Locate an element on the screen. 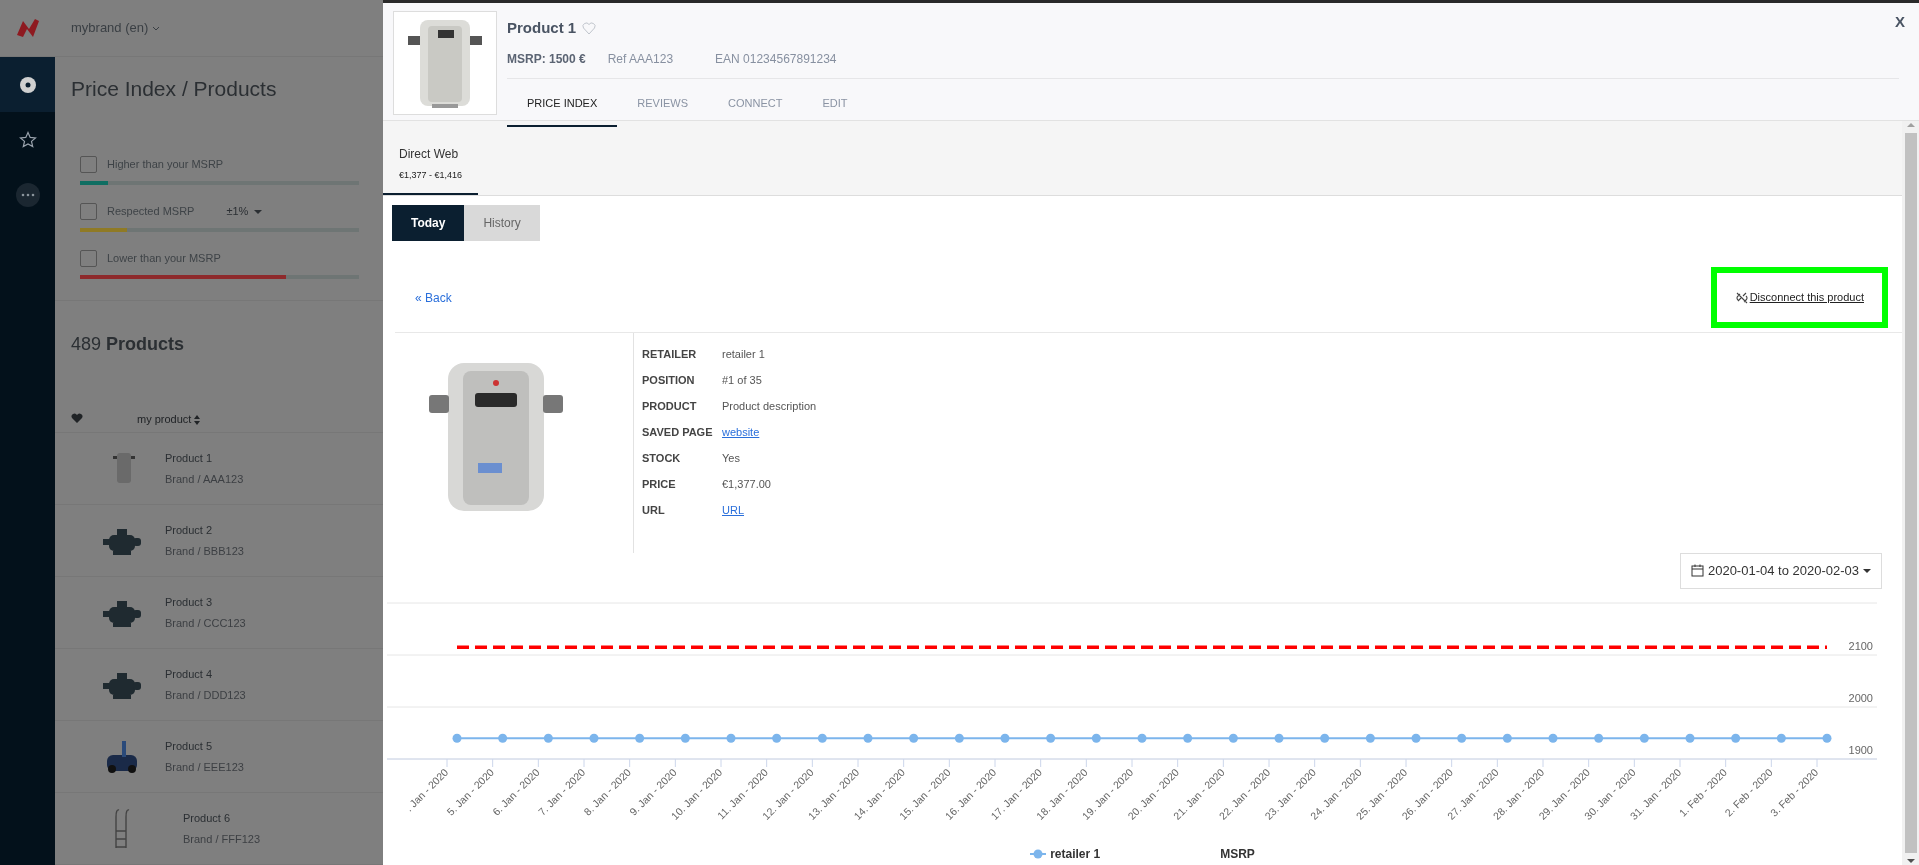 The height and width of the screenshot is (865, 1919). product-name: Product 3 is located at coordinates (189, 602).